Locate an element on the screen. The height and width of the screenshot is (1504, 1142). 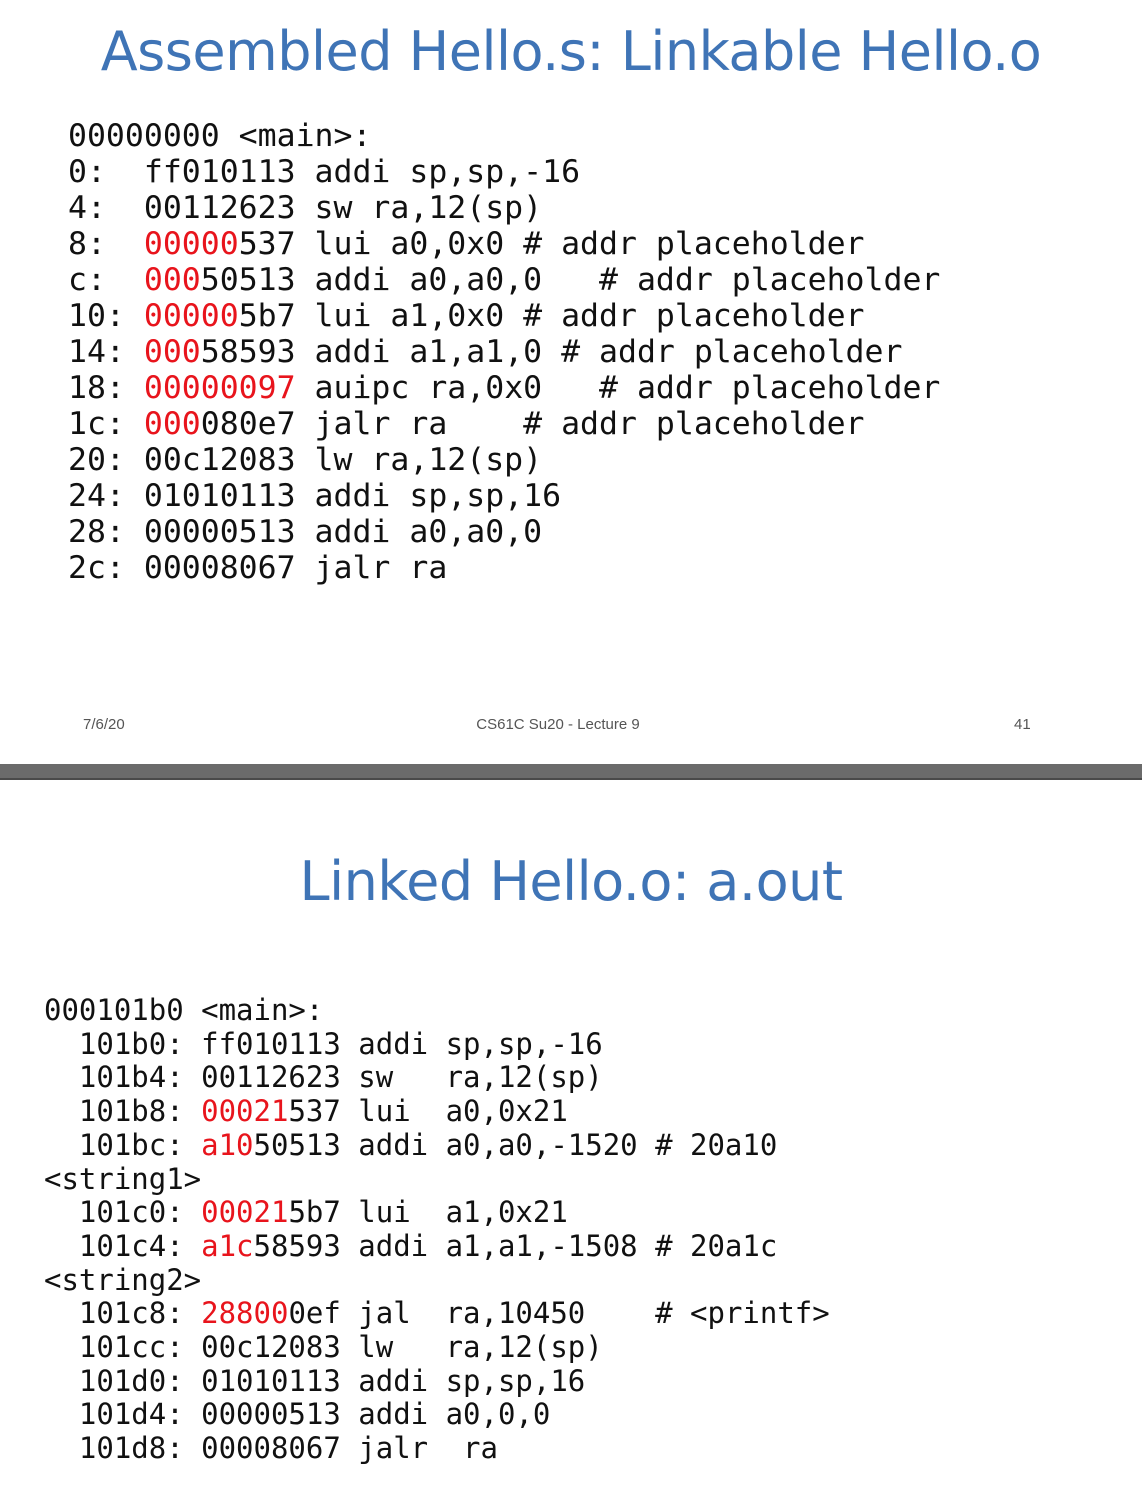
code-text: c: is located at coordinates (106, 280).